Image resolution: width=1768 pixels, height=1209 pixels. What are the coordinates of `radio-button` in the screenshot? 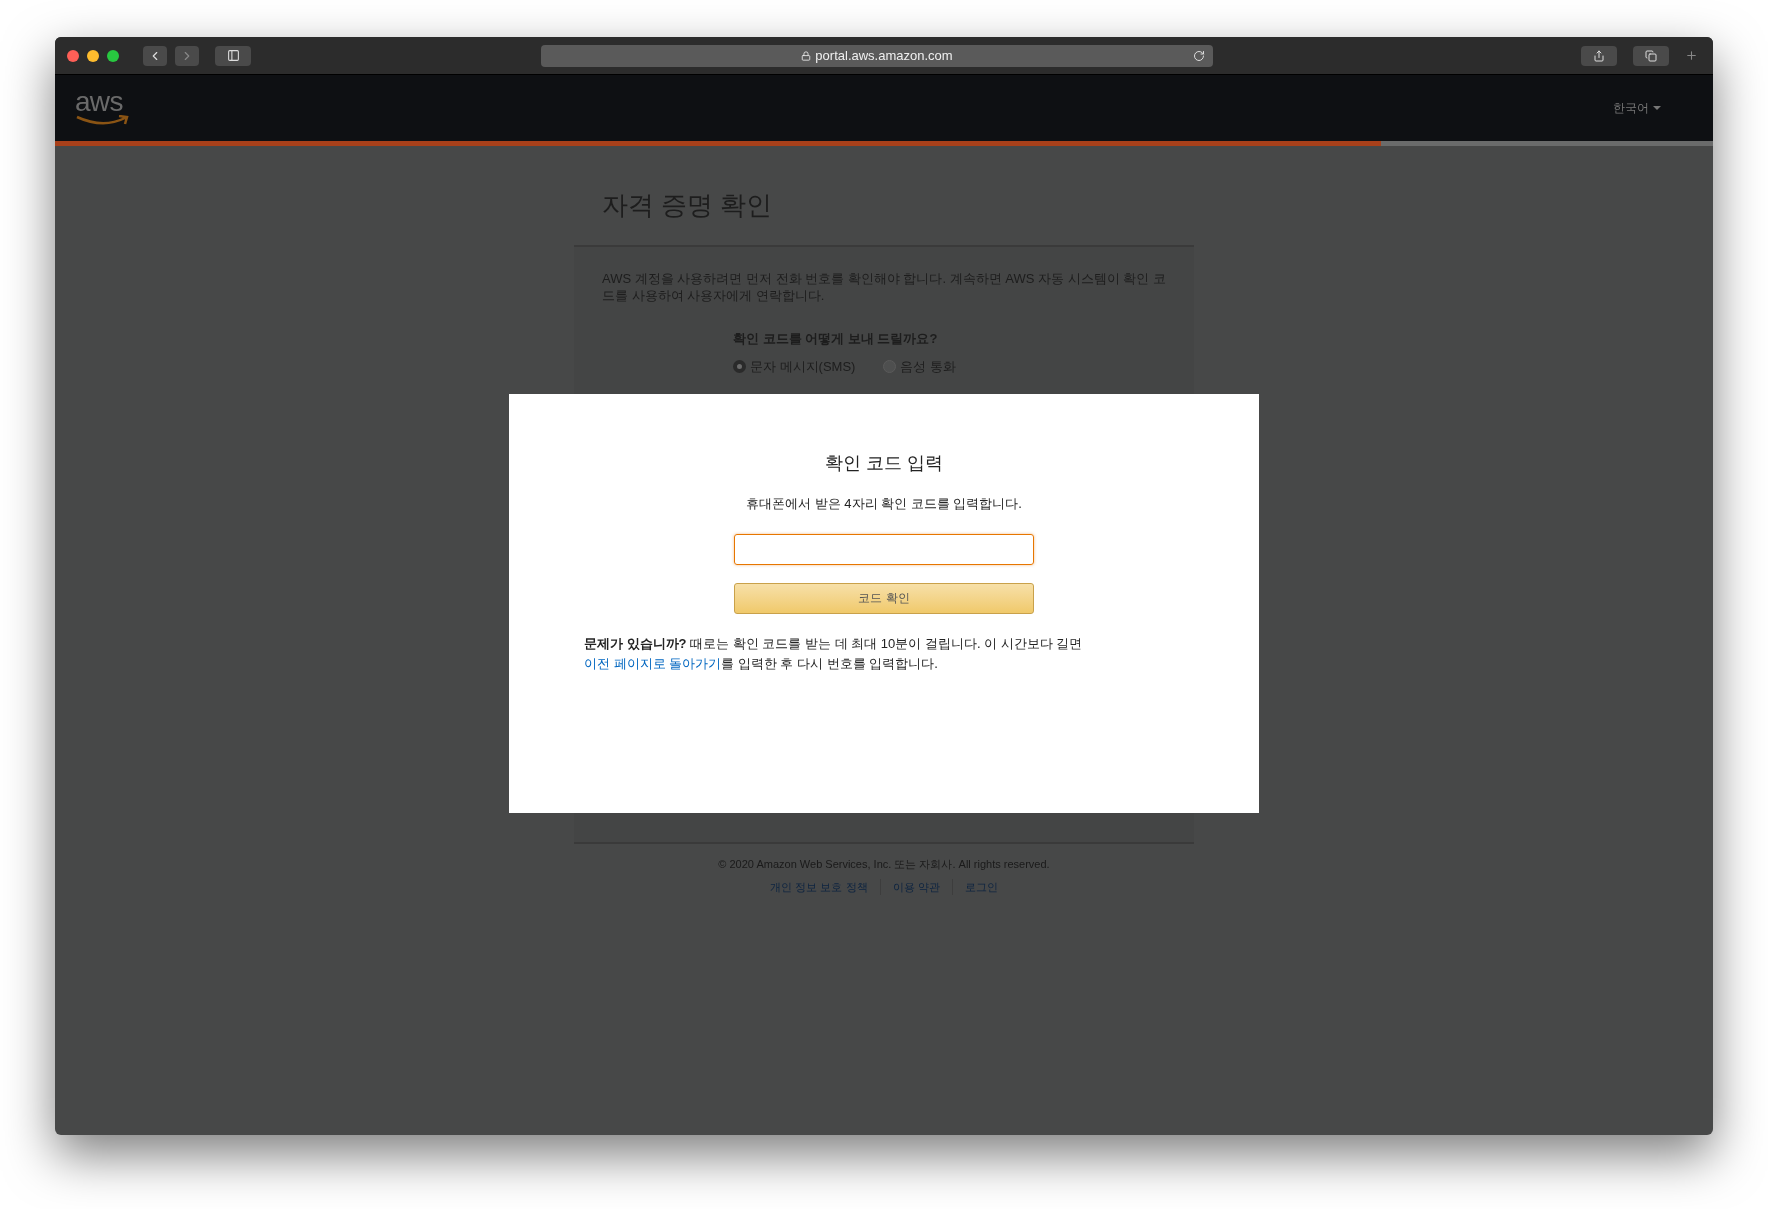 It's located at (739, 366).